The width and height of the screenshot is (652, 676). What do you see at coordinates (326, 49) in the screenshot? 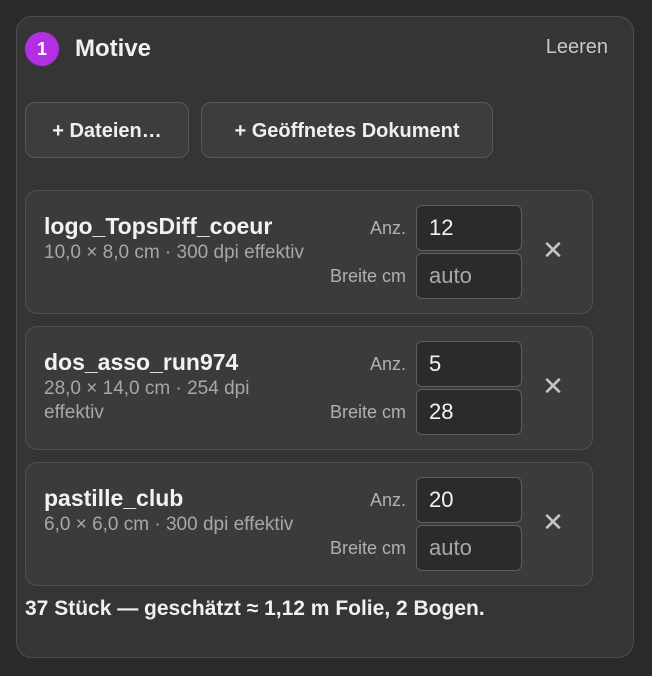
I see `panel-header: 1 Motive Leeren` at bounding box center [326, 49].